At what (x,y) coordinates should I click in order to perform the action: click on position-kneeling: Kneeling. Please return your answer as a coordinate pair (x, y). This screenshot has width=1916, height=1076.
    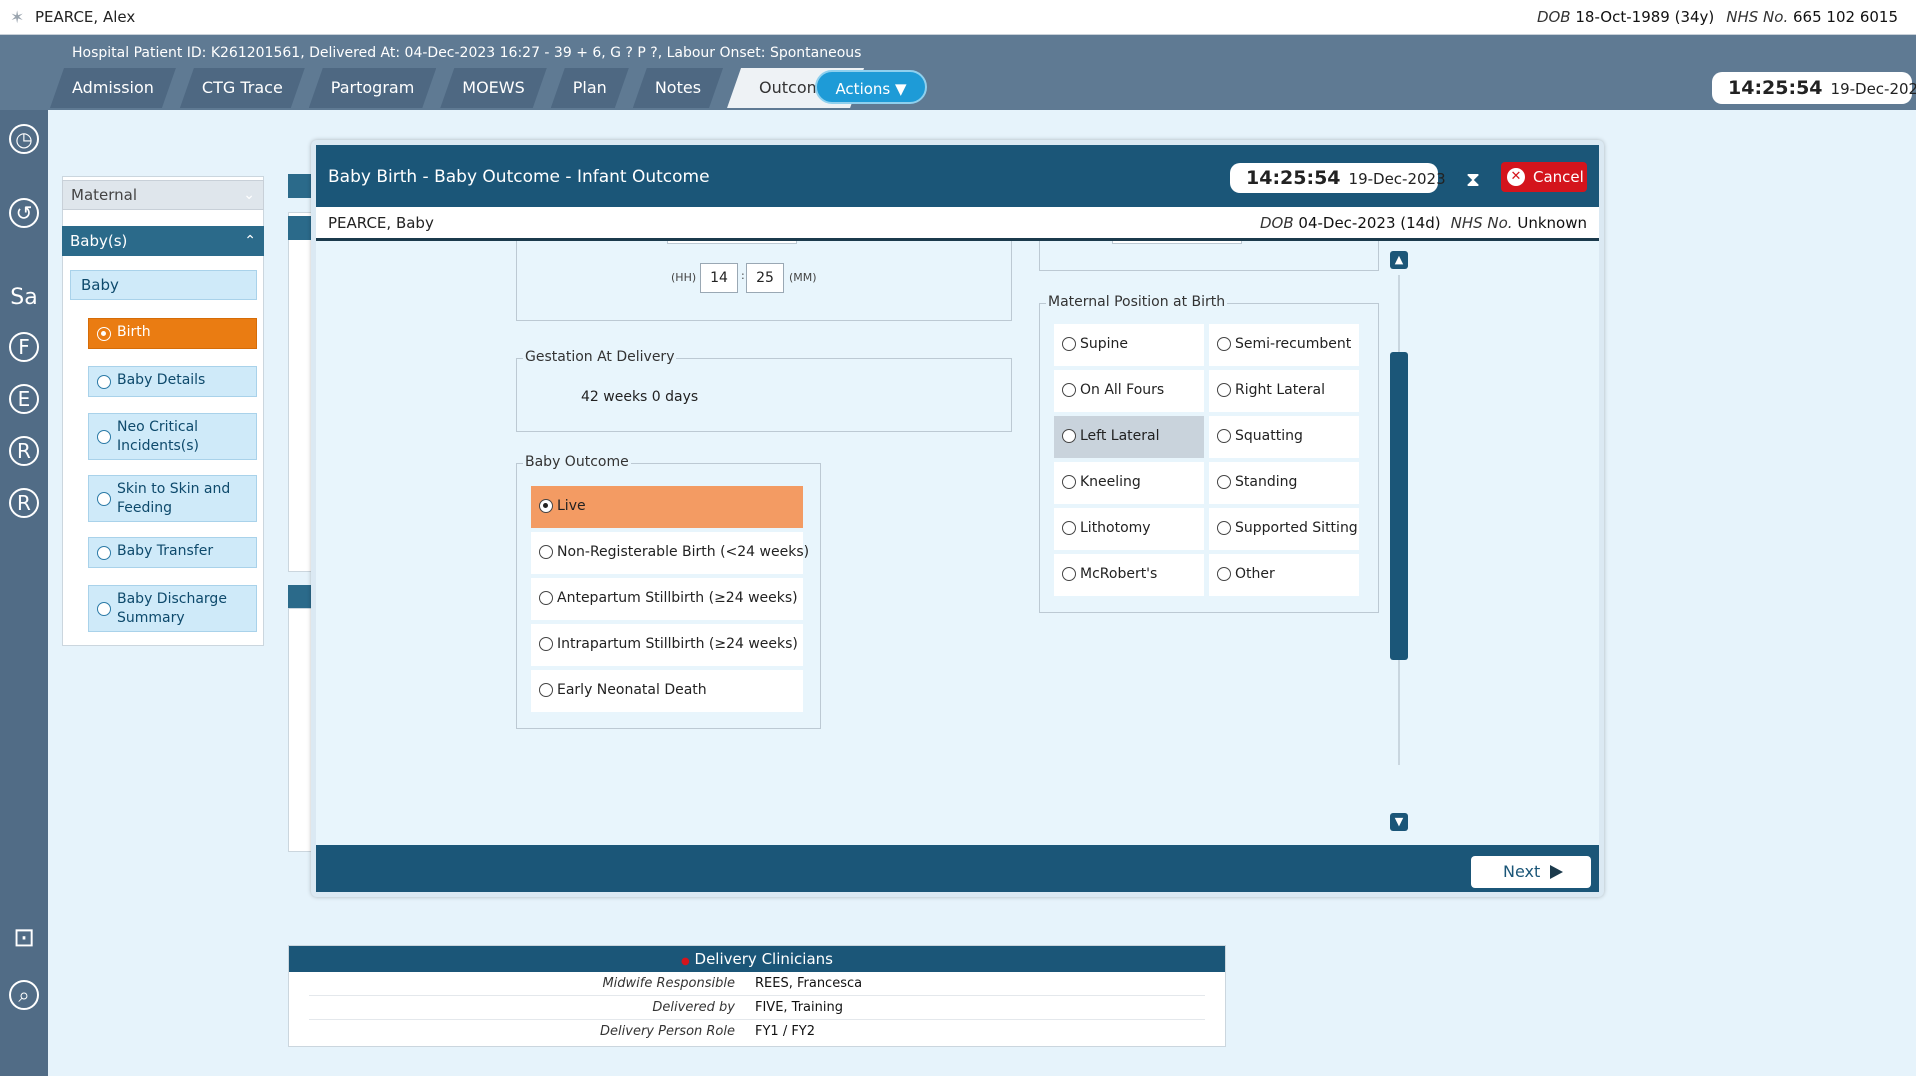
    Looking at the image, I should click on (1129, 483).